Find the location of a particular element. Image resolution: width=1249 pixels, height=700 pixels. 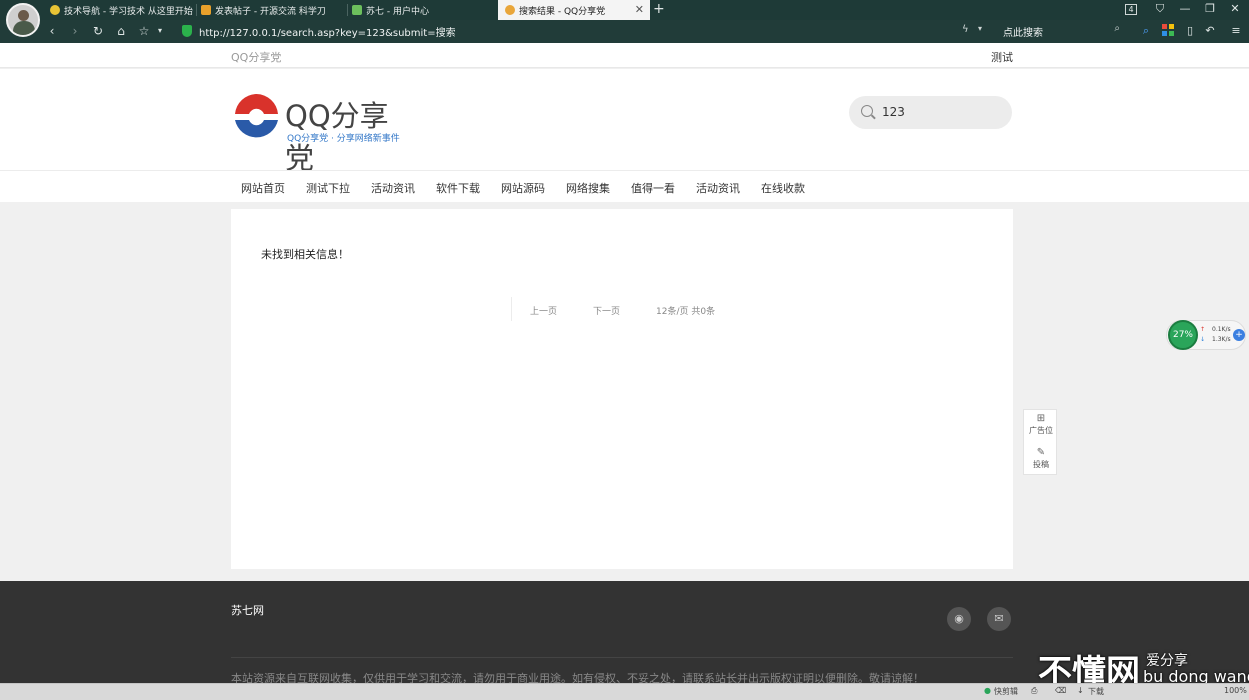

close-window-icon: ✕ is located at coordinates (1235, 8).